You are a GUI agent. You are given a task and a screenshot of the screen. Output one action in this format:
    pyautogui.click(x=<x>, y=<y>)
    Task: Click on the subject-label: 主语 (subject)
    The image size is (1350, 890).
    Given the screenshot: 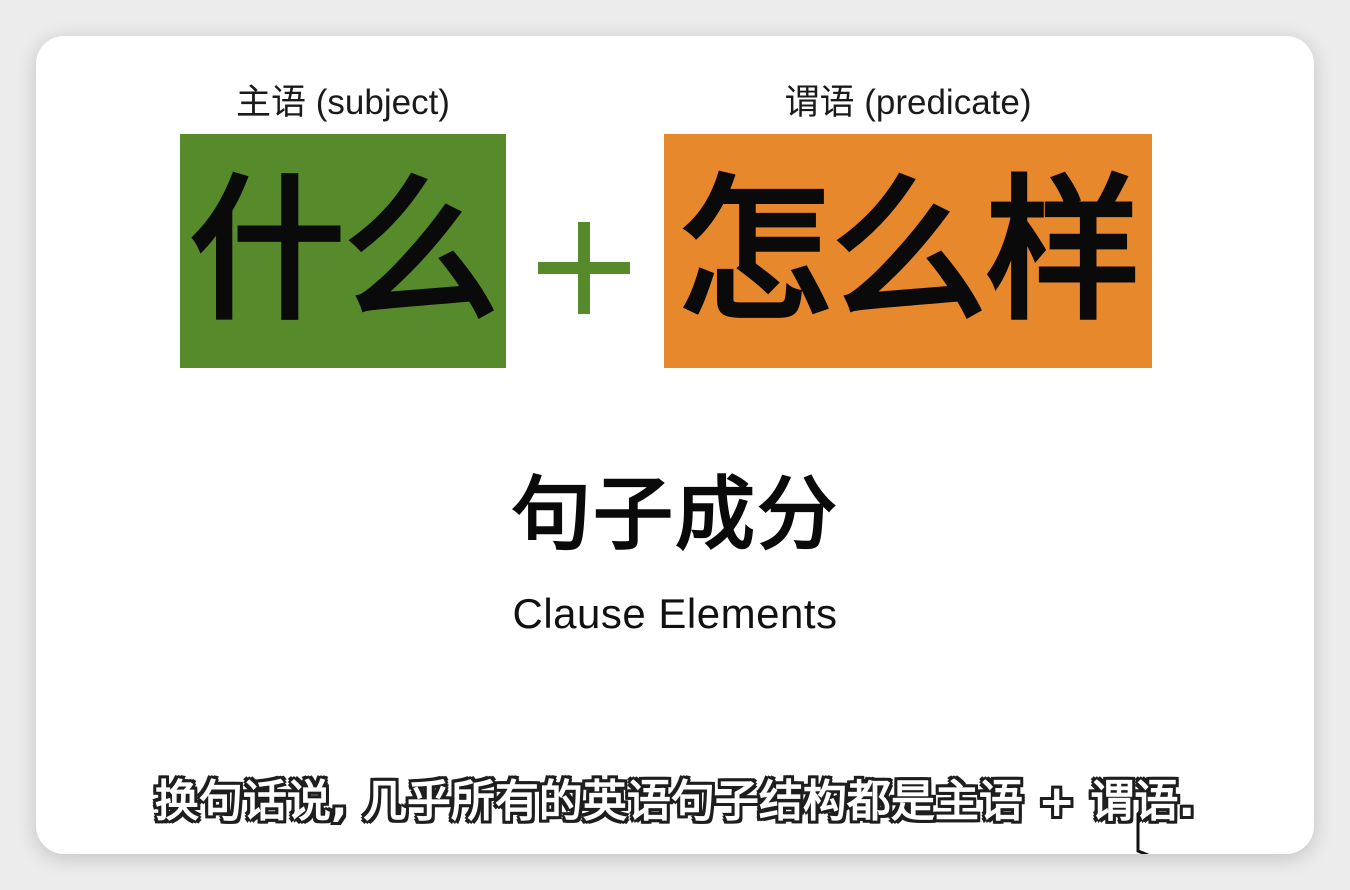 What is the action you would take?
    pyautogui.click(x=343, y=102)
    